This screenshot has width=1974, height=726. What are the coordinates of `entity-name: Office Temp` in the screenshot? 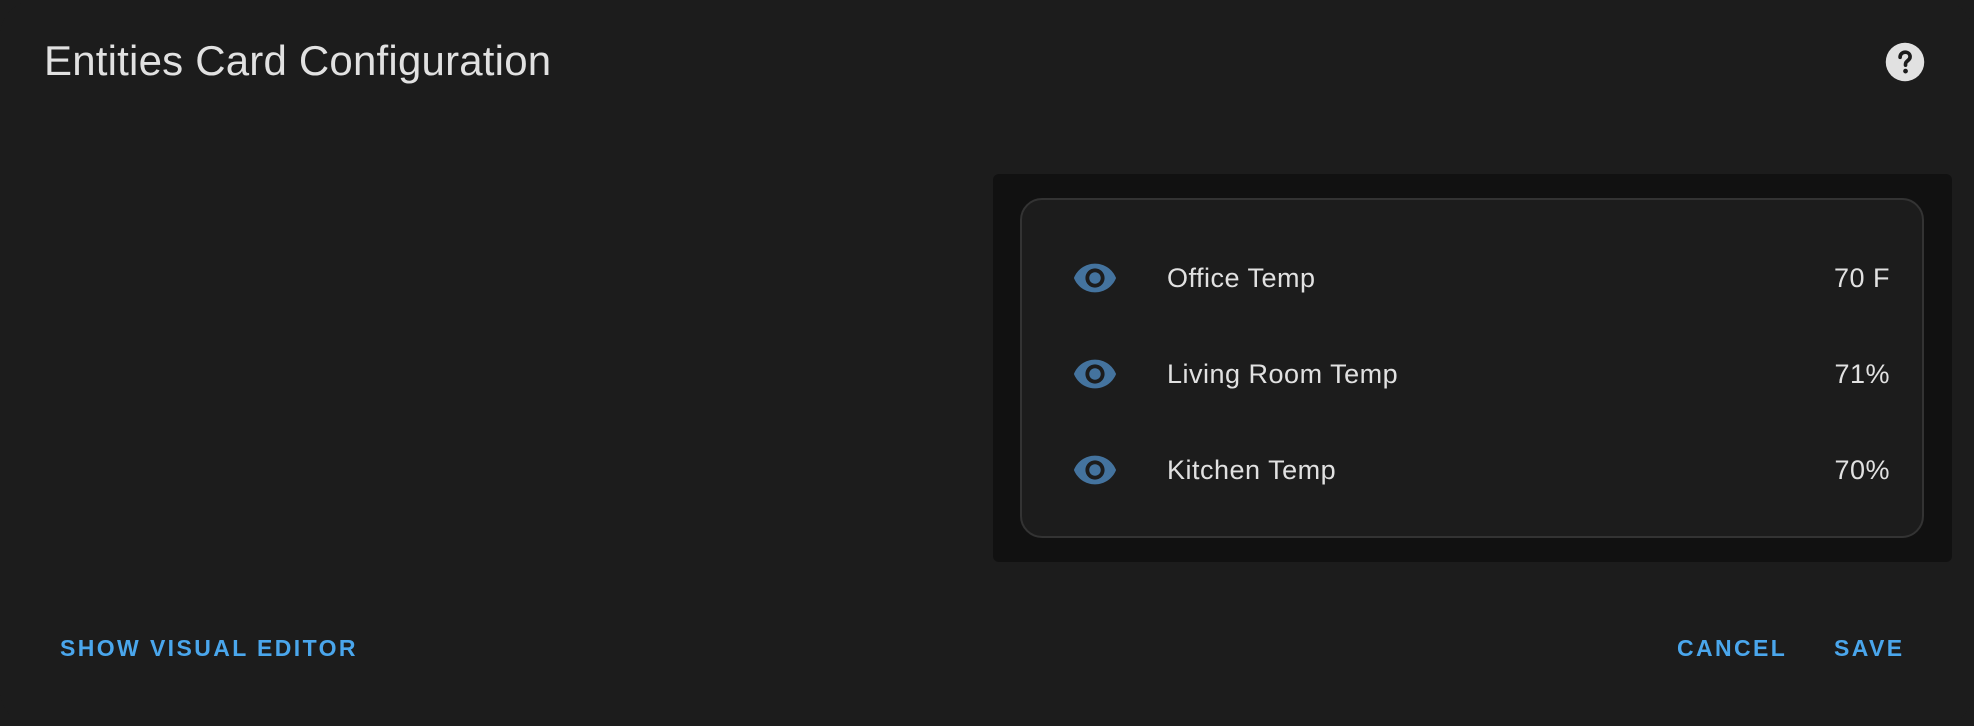 It's located at (1241, 277).